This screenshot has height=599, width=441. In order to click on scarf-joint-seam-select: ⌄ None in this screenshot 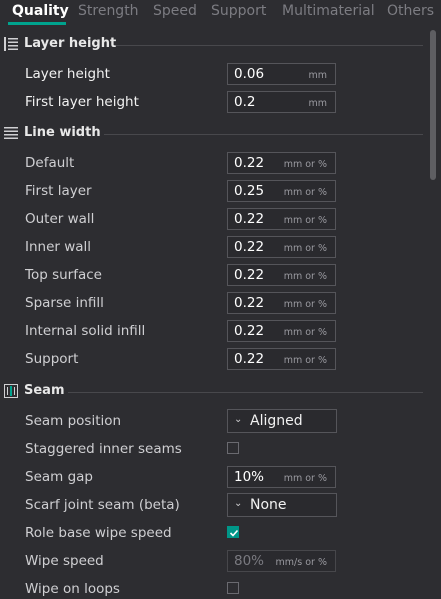, I will do `click(282, 505)`.